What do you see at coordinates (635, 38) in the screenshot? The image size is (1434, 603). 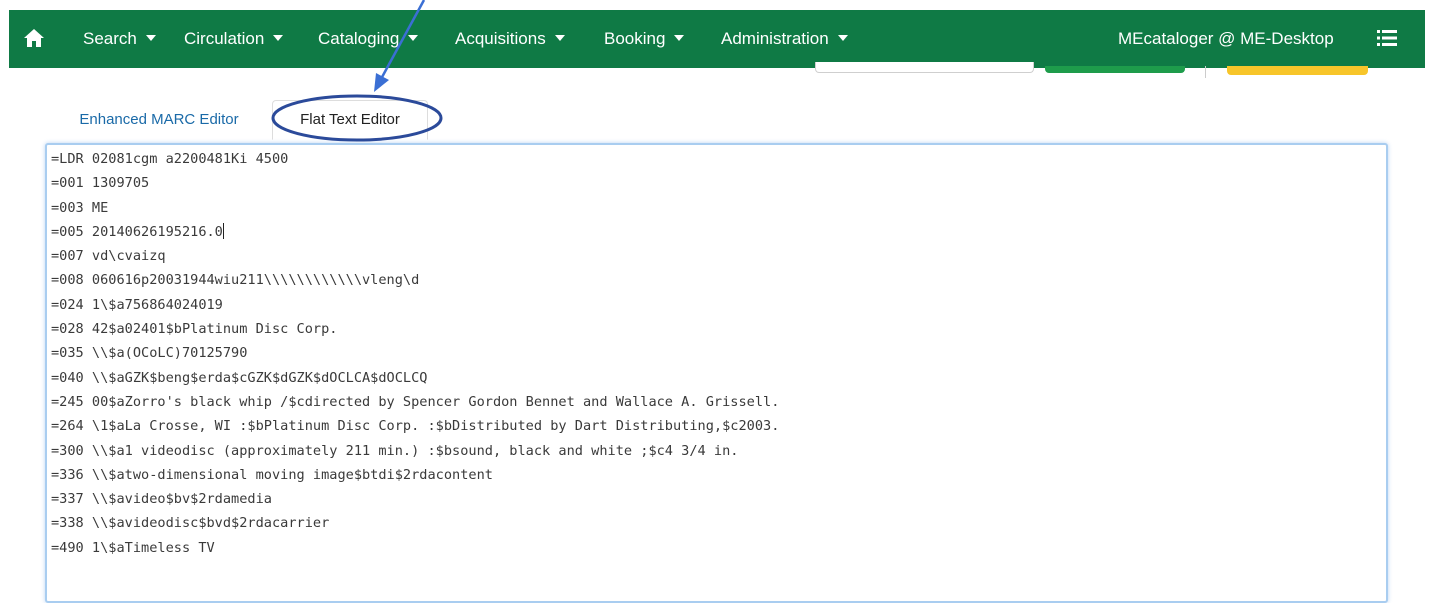 I see `nav-booking-label: Booking` at bounding box center [635, 38].